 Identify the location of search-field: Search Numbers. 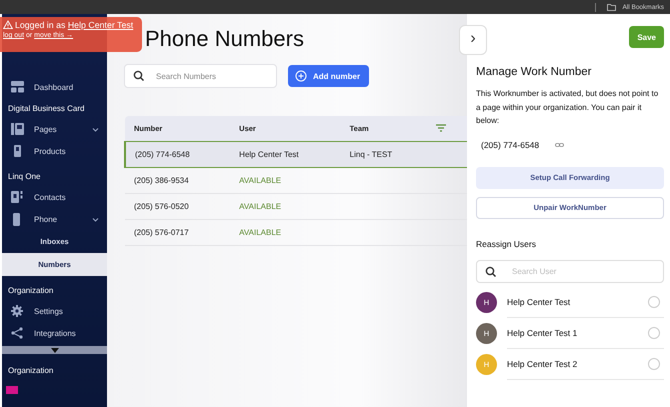
(200, 76).